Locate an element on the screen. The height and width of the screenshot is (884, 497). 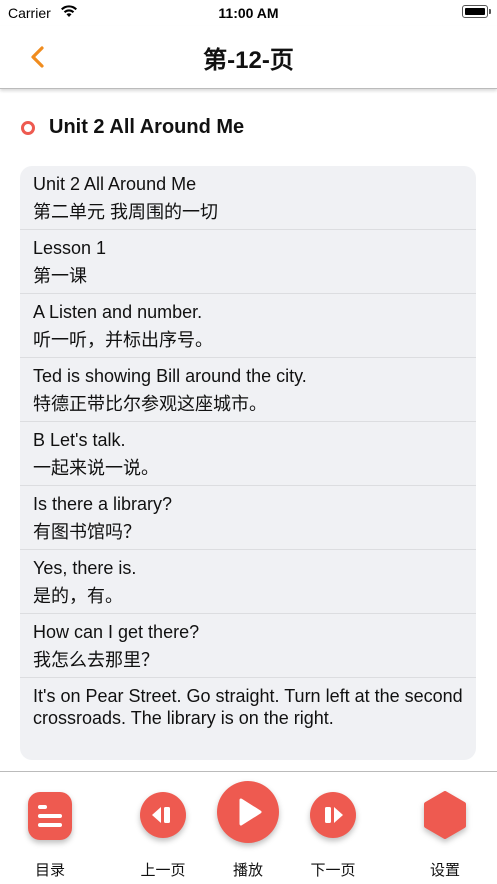
play-button: 播放 is located at coordinates (248, 828).